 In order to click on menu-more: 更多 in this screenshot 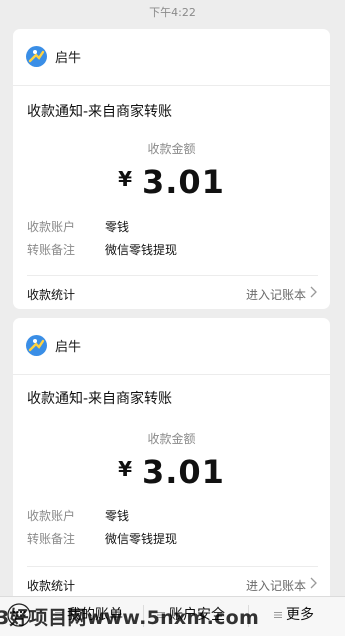, I will do `click(294, 616)`.